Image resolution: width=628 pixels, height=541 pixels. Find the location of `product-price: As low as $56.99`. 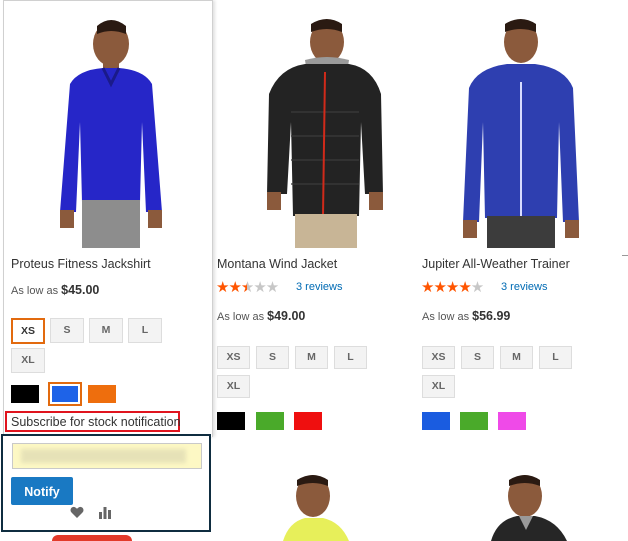

product-price: As low as $56.99 is located at coordinates (466, 316).